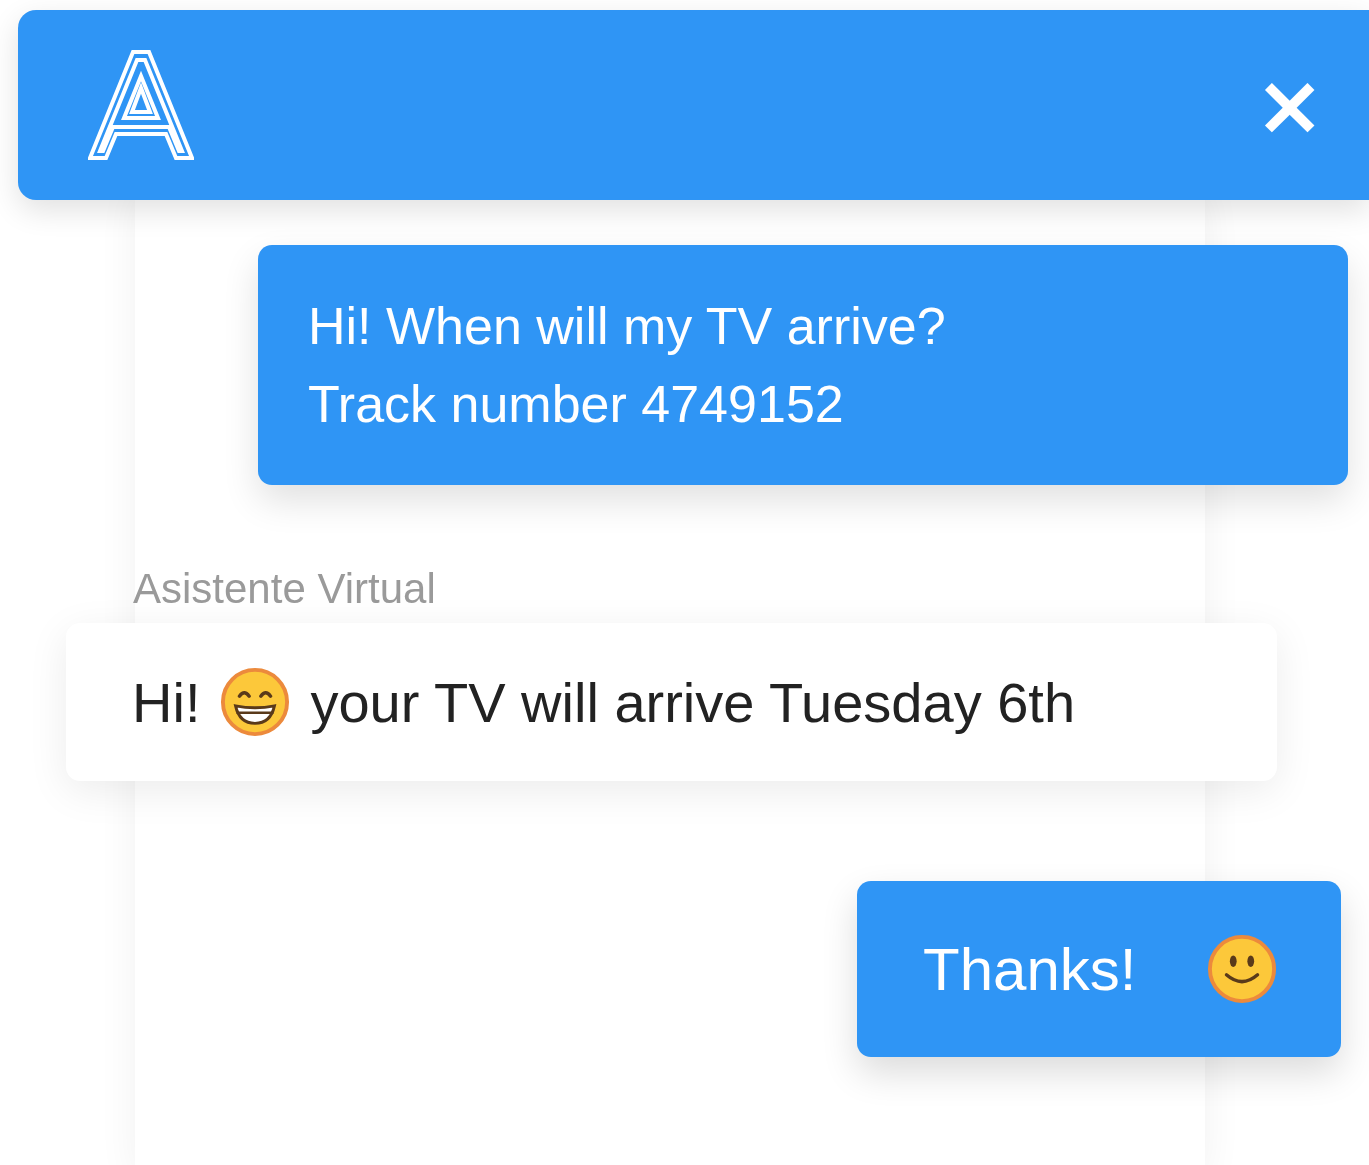  Describe the element at coordinates (285, 589) in the screenshot. I see `sender-name: Asistente Virtual` at that location.